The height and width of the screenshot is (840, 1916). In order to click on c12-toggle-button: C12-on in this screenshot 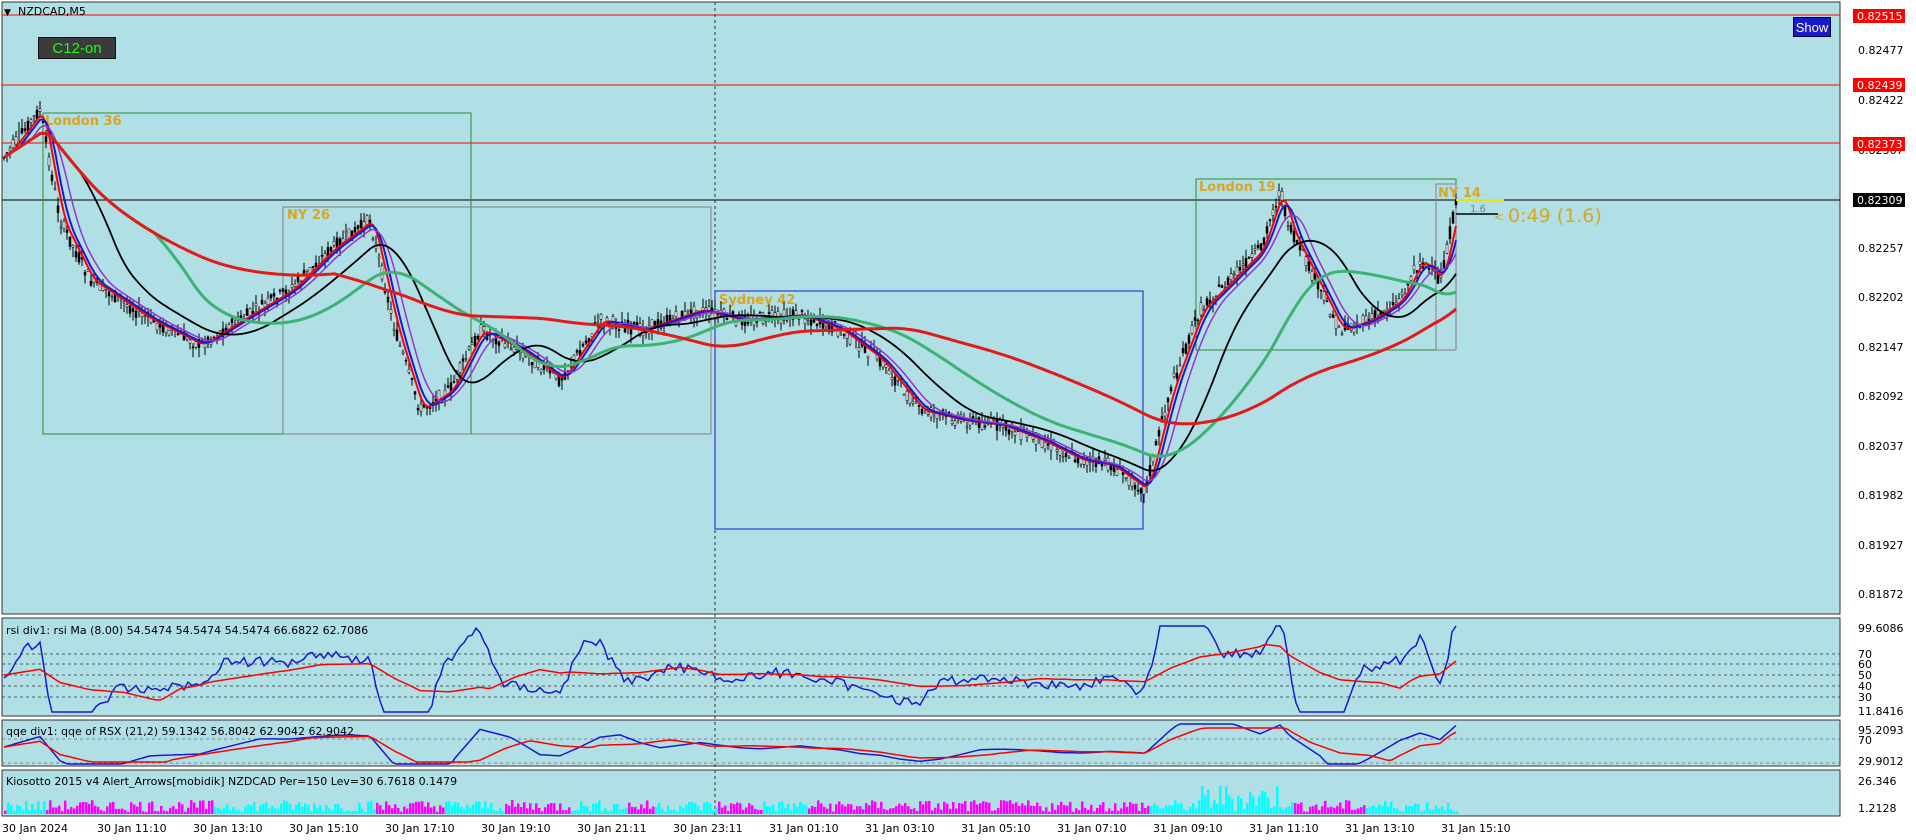, I will do `click(77, 48)`.